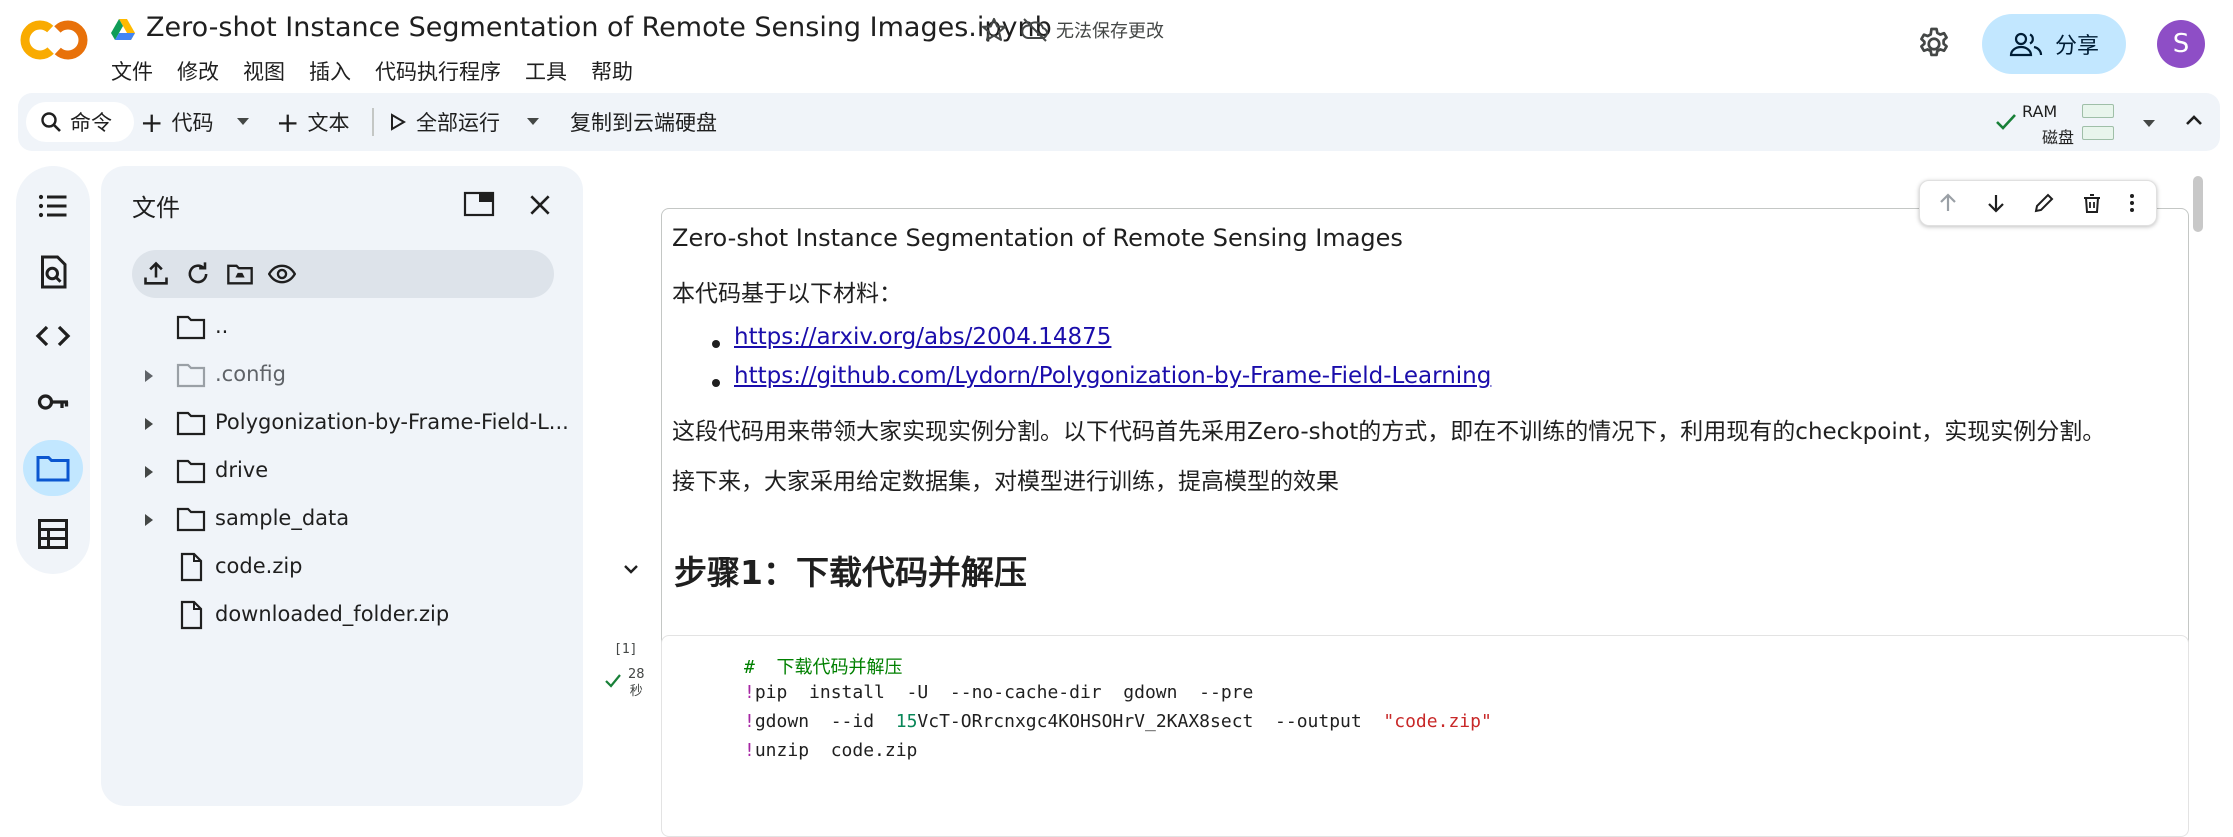 This screenshot has height=837, width=2233. I want to click on menu-bar: 文件 修改 视图 插入 代码执行程序 工具 帮助, so click(384, 71).